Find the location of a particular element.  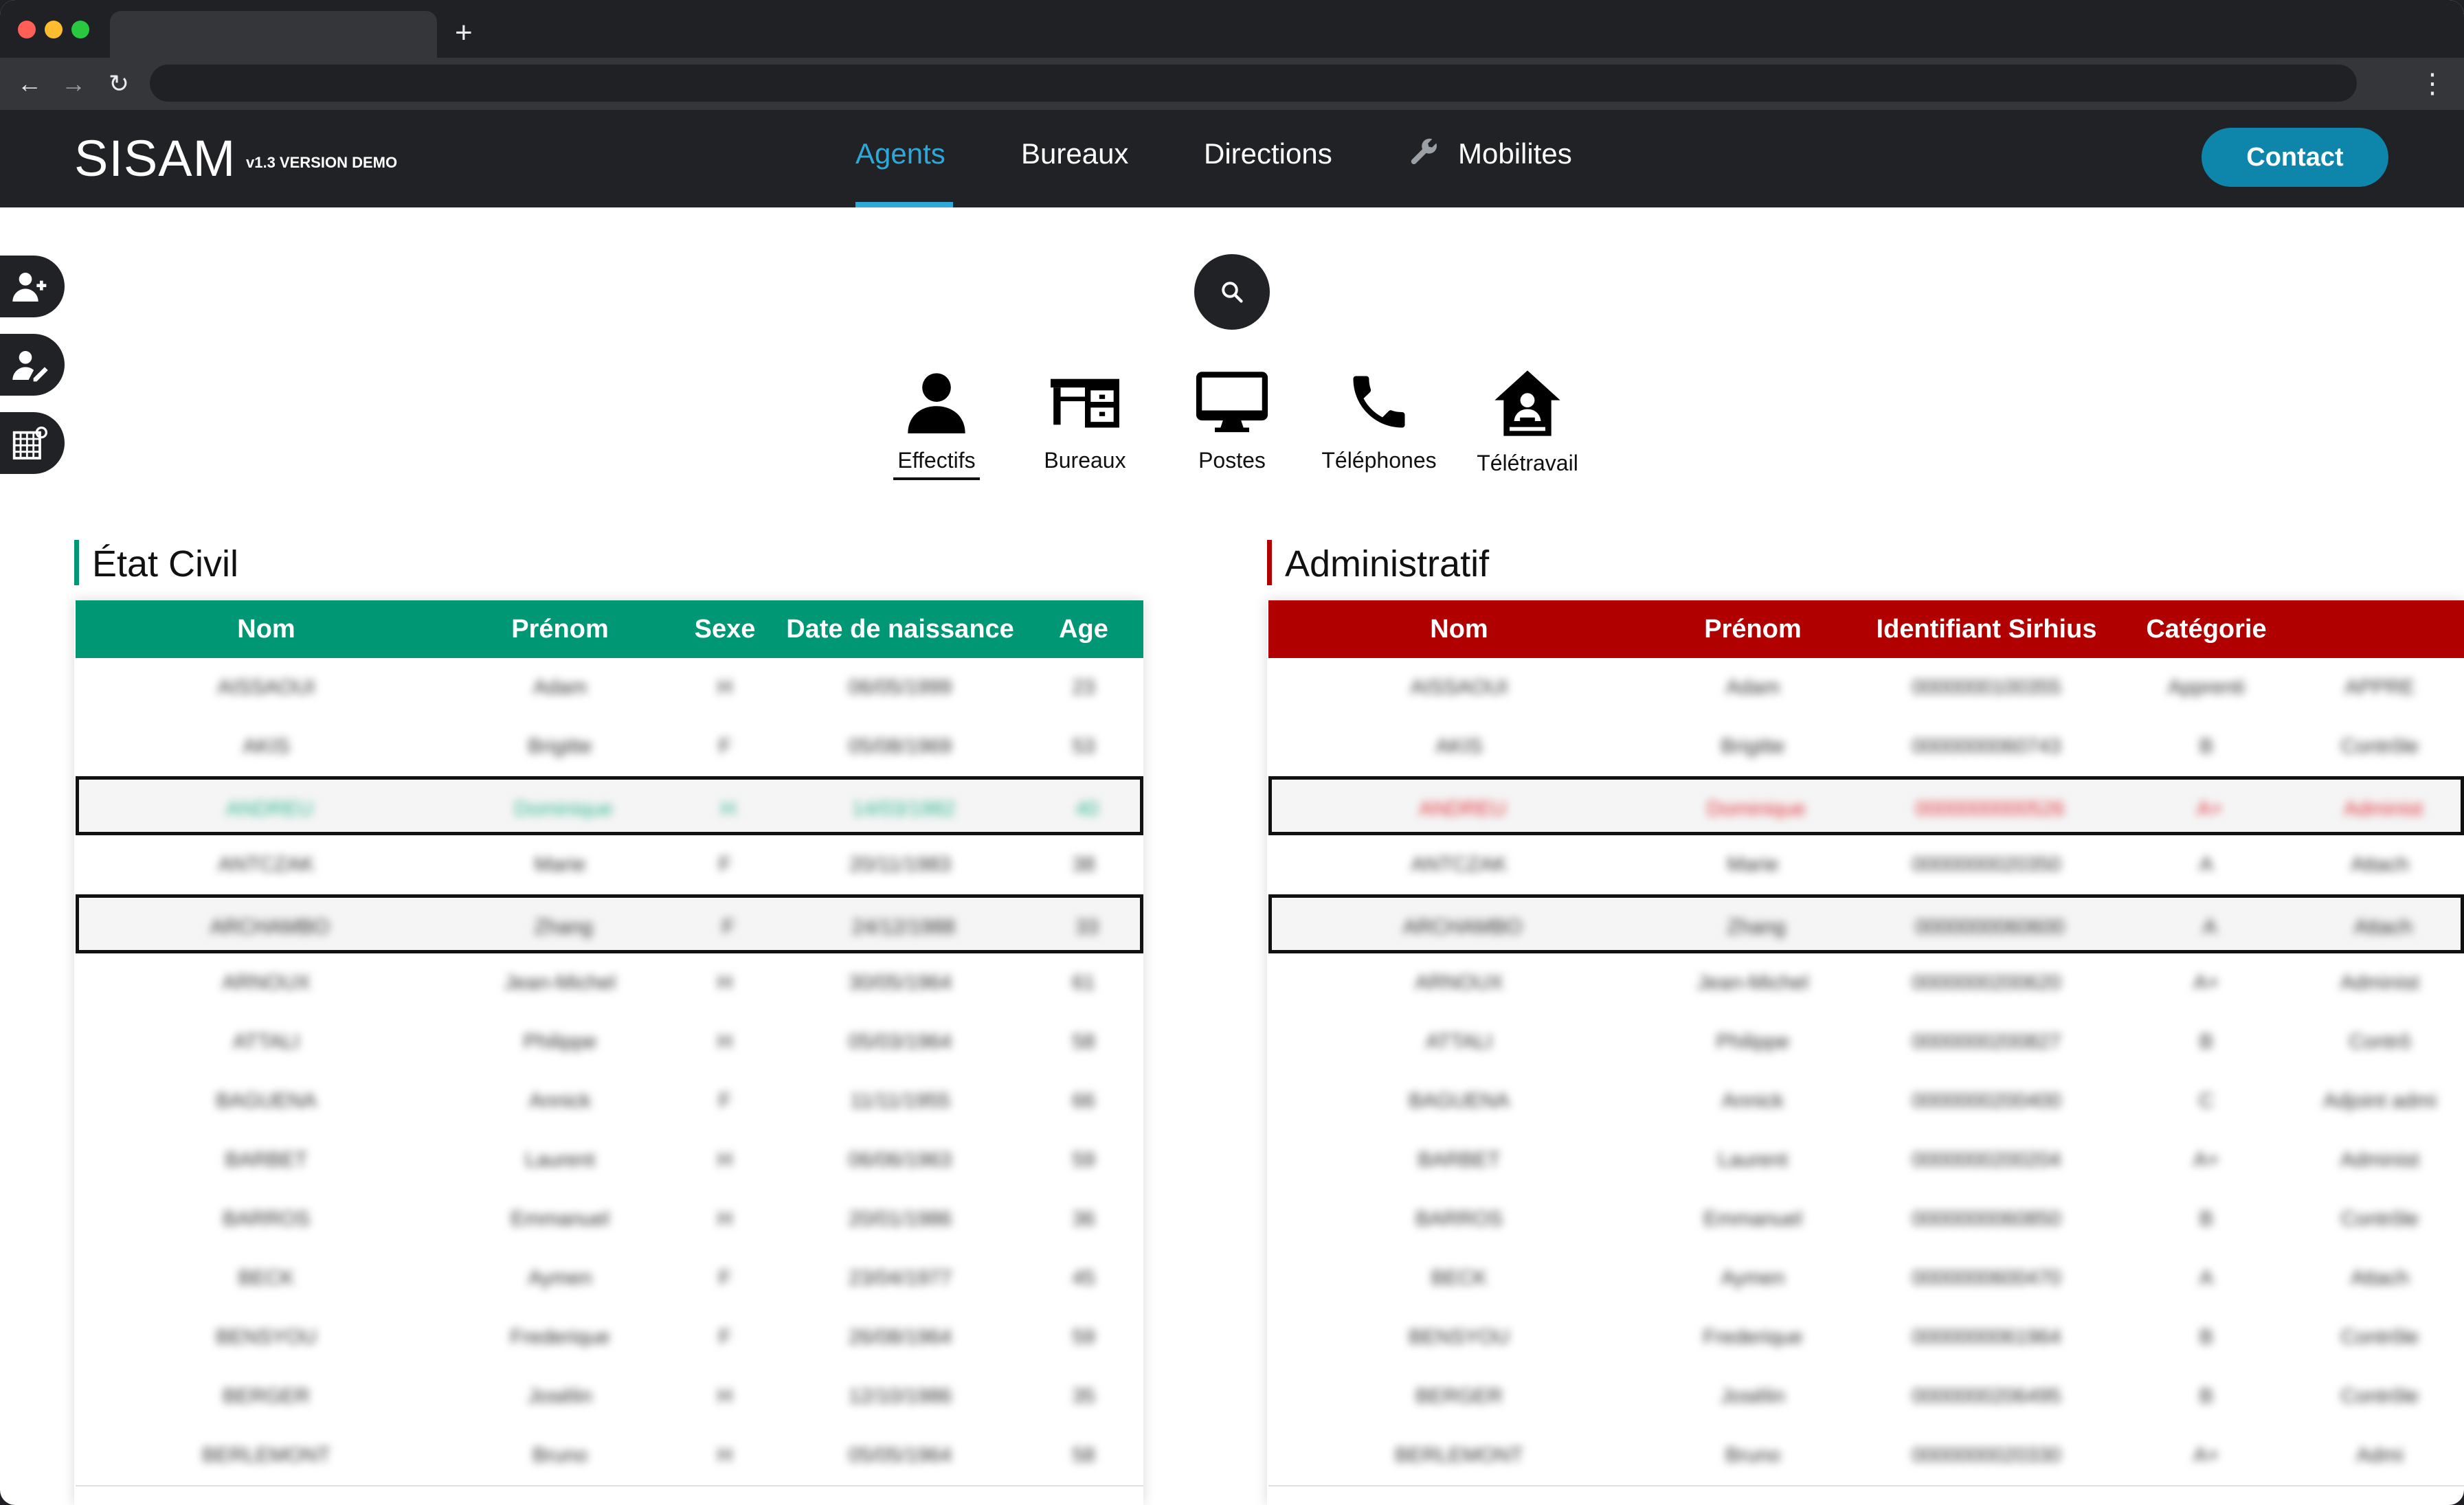

minimize-window-button is located at coordinates (54, 30).